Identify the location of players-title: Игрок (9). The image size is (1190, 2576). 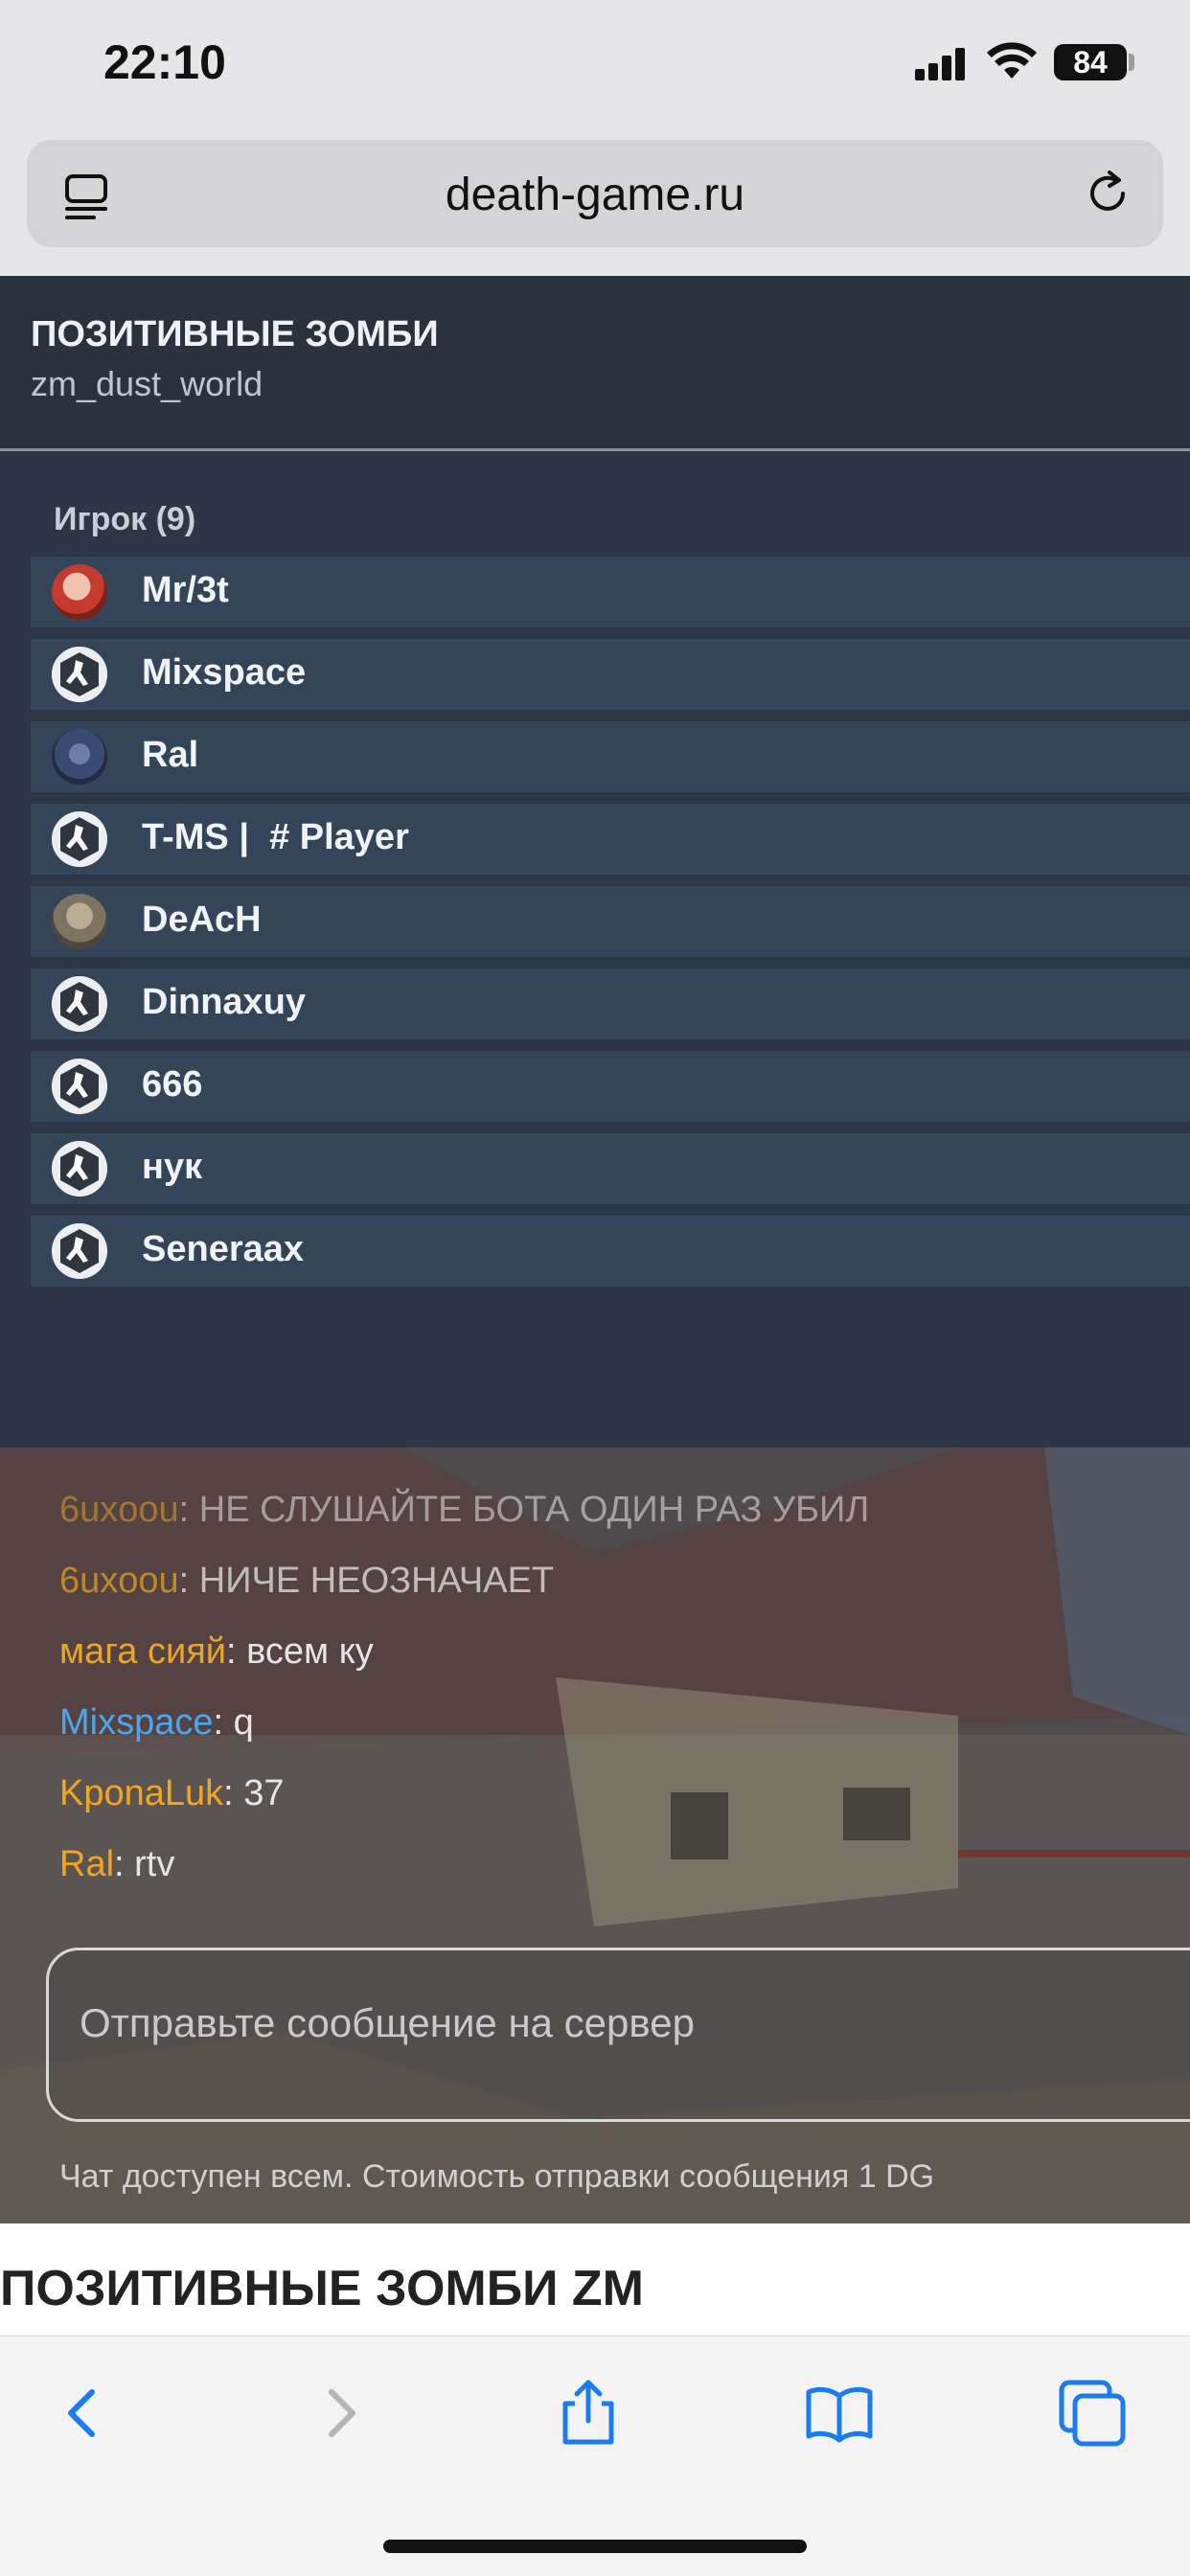
(125, 519).